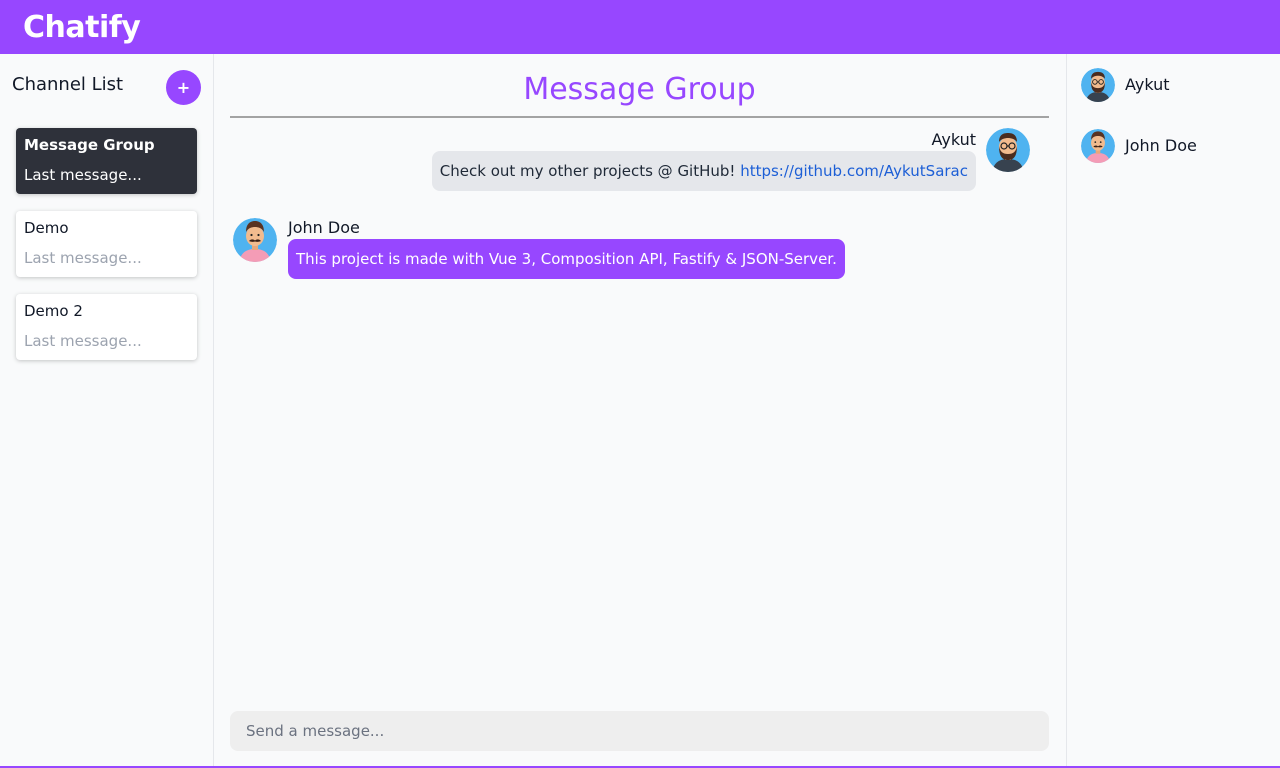 The height and width of the screenshot is (768, 1280). What do you see at coordinates (854, 171) in the screenshot?
I see `github-link: https://github.com/AykutSarac` at bounding box center [854, 171].